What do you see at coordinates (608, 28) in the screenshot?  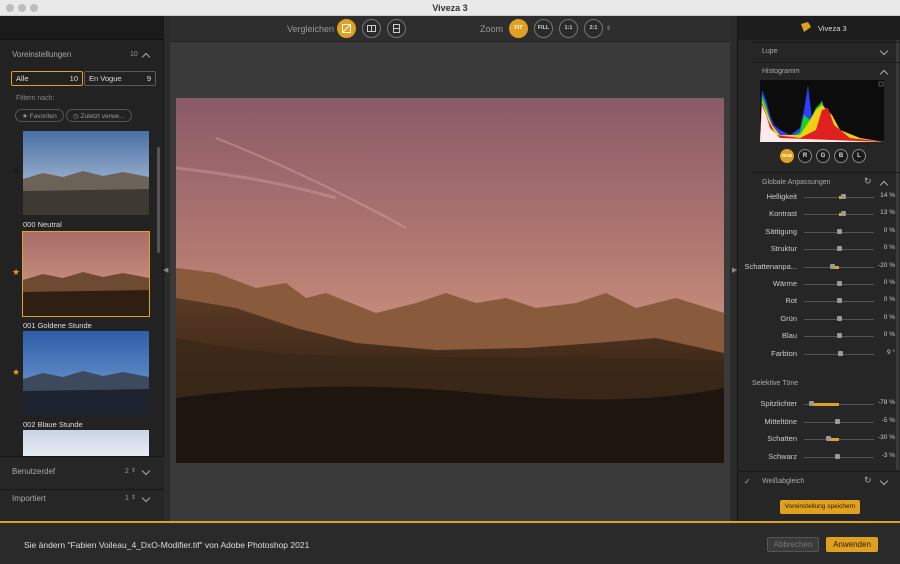 I see `zoom-stepper-icon: ⇕` at bounding box center [608, 28].